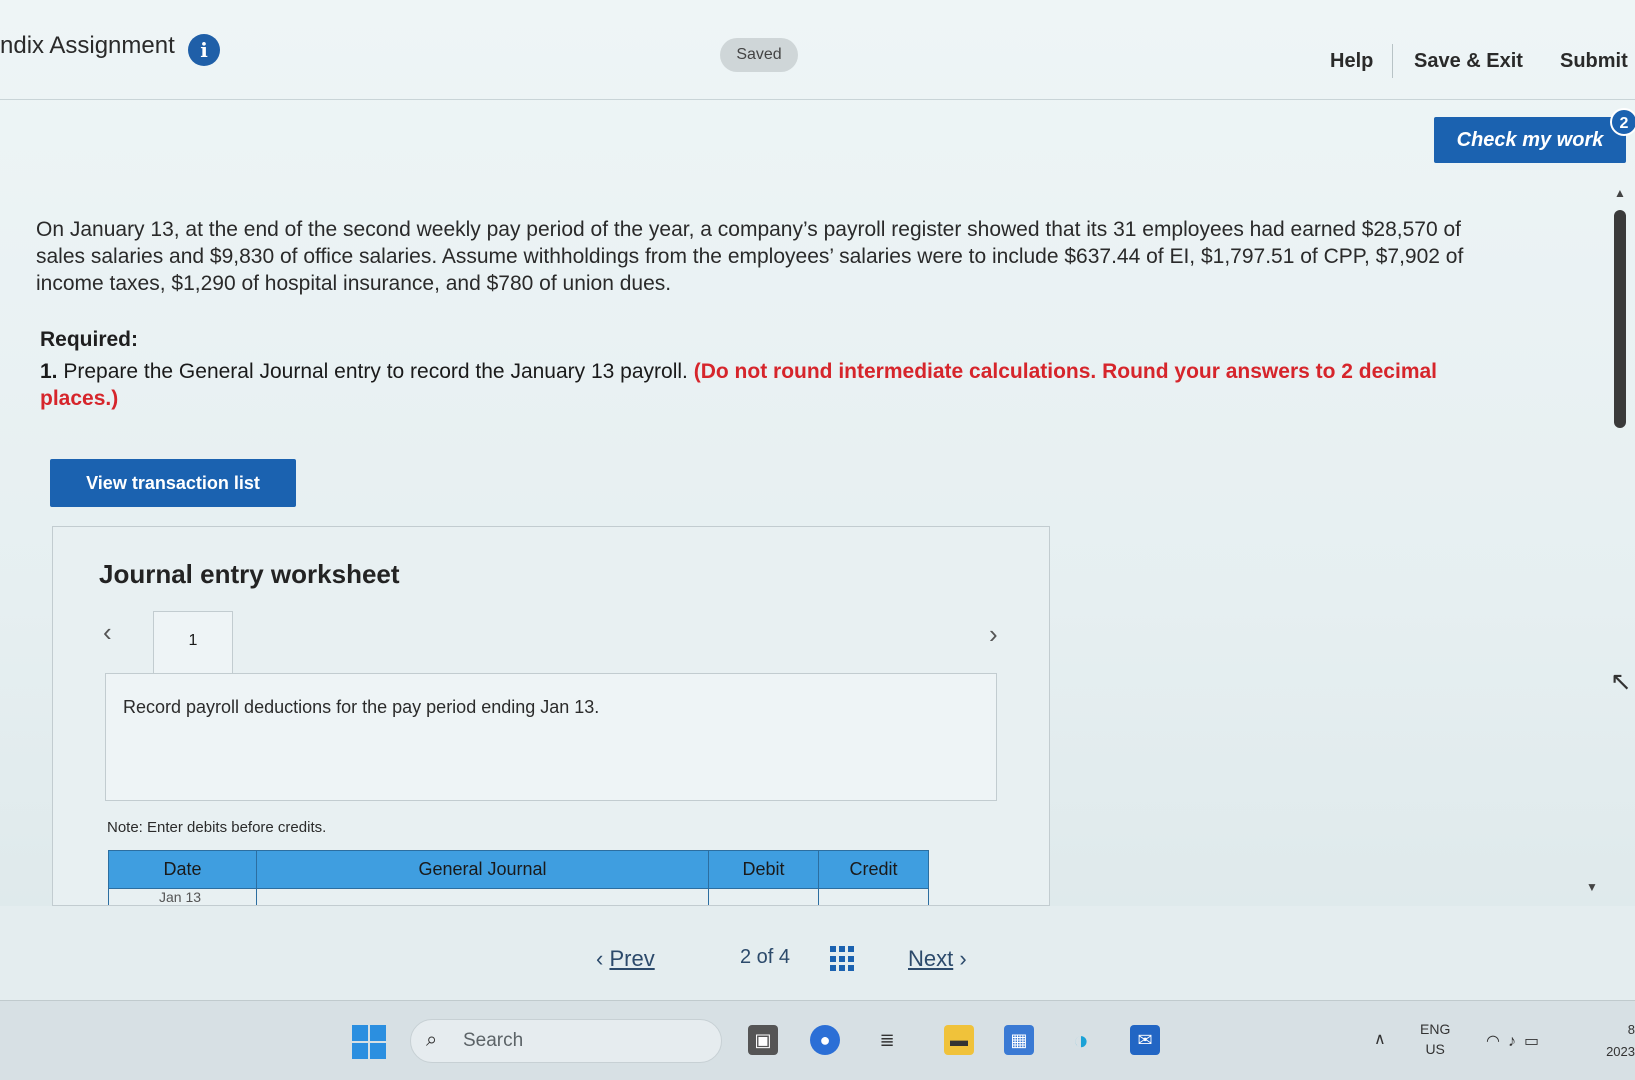 The height and width of the screenshot is (1080, 1635). Describe the element at coordinates (817, 953) in the screenshot. I see `bottom-navigation: ‹ Prev 2 of 4 Next ›` at that location.